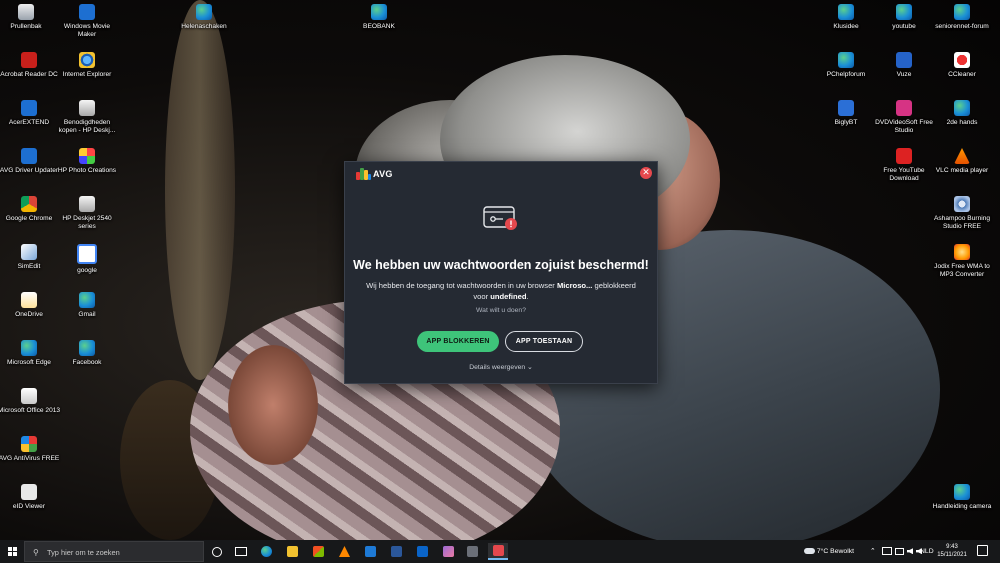 This screenshot has width=1000, height=563. What do you see at coordinates (887, 551) in the screenshot?
I see `network-icon` at bounding box center [887, 551].